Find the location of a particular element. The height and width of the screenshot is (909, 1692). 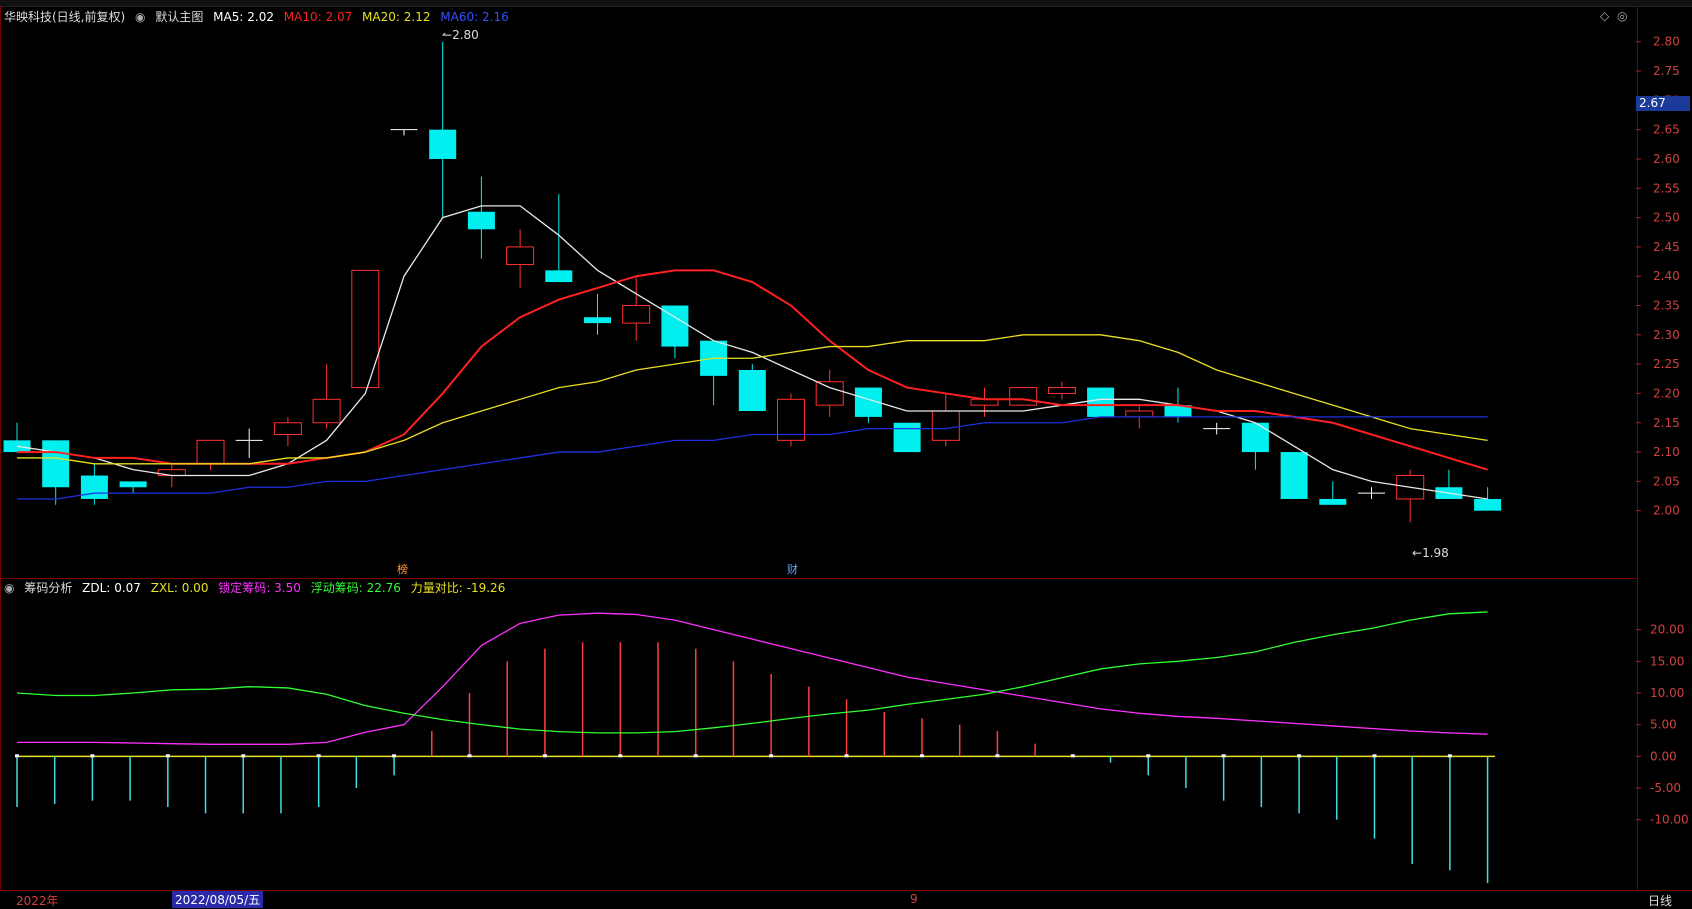

sub-tick-label: -10.00 is located at coordinates (1669, 820).